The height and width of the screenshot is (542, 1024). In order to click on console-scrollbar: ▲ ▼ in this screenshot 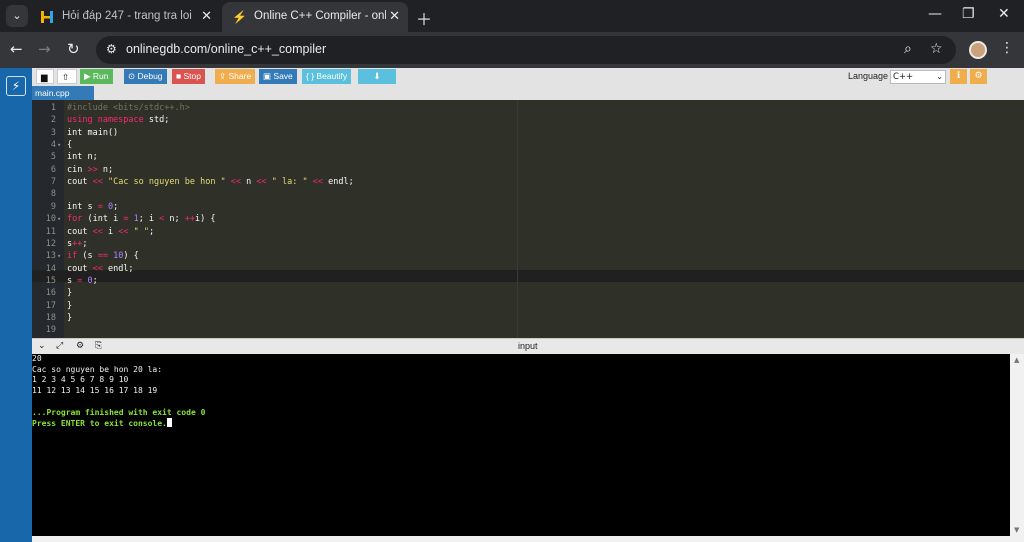, I will do `click(1017, 445)`.